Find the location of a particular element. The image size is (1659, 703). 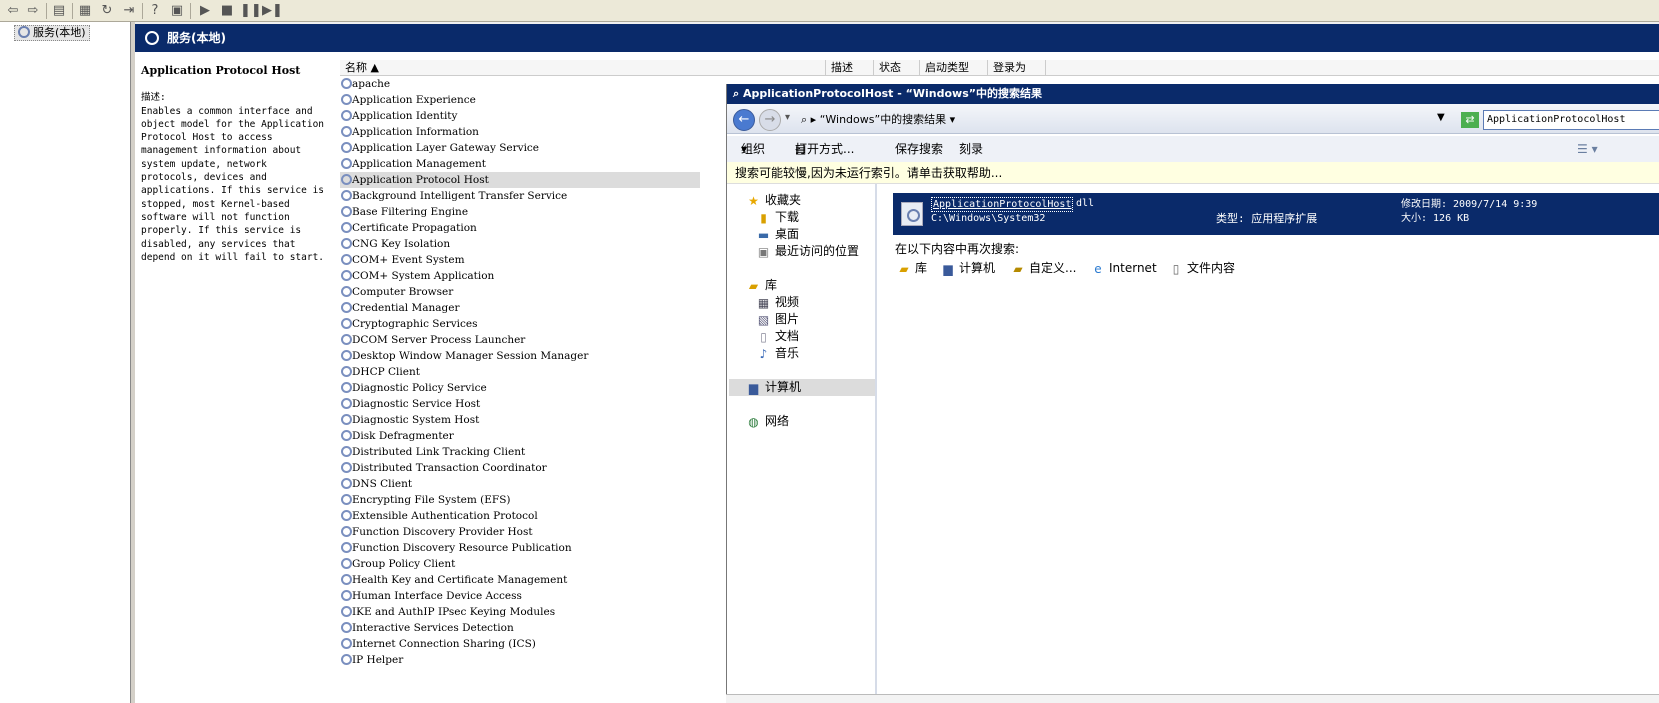

service-row: apache is located at coordinates (520, 84).